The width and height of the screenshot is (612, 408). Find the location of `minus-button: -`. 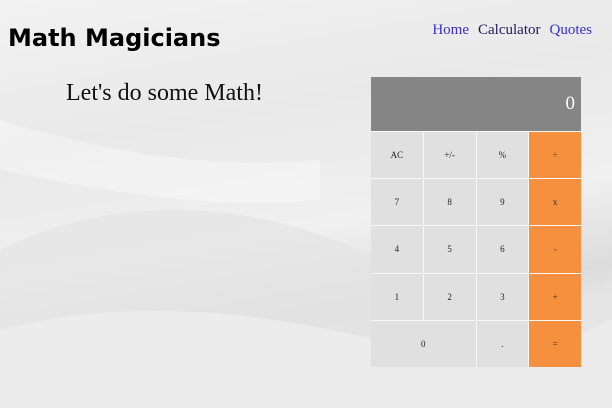

minus-button: - is located at coordinates (555, 249).